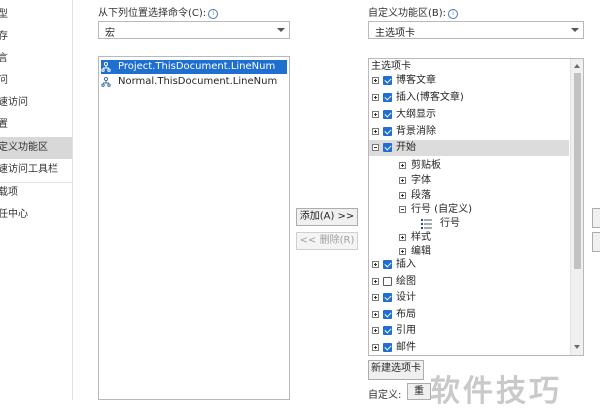 This screenshot has height=410, width=600. What do you see at coordinates (197, 66) in the screenshot?
I see `macro-name: Project.ThisDocument.LineNum` at bounding box center [197, 66].